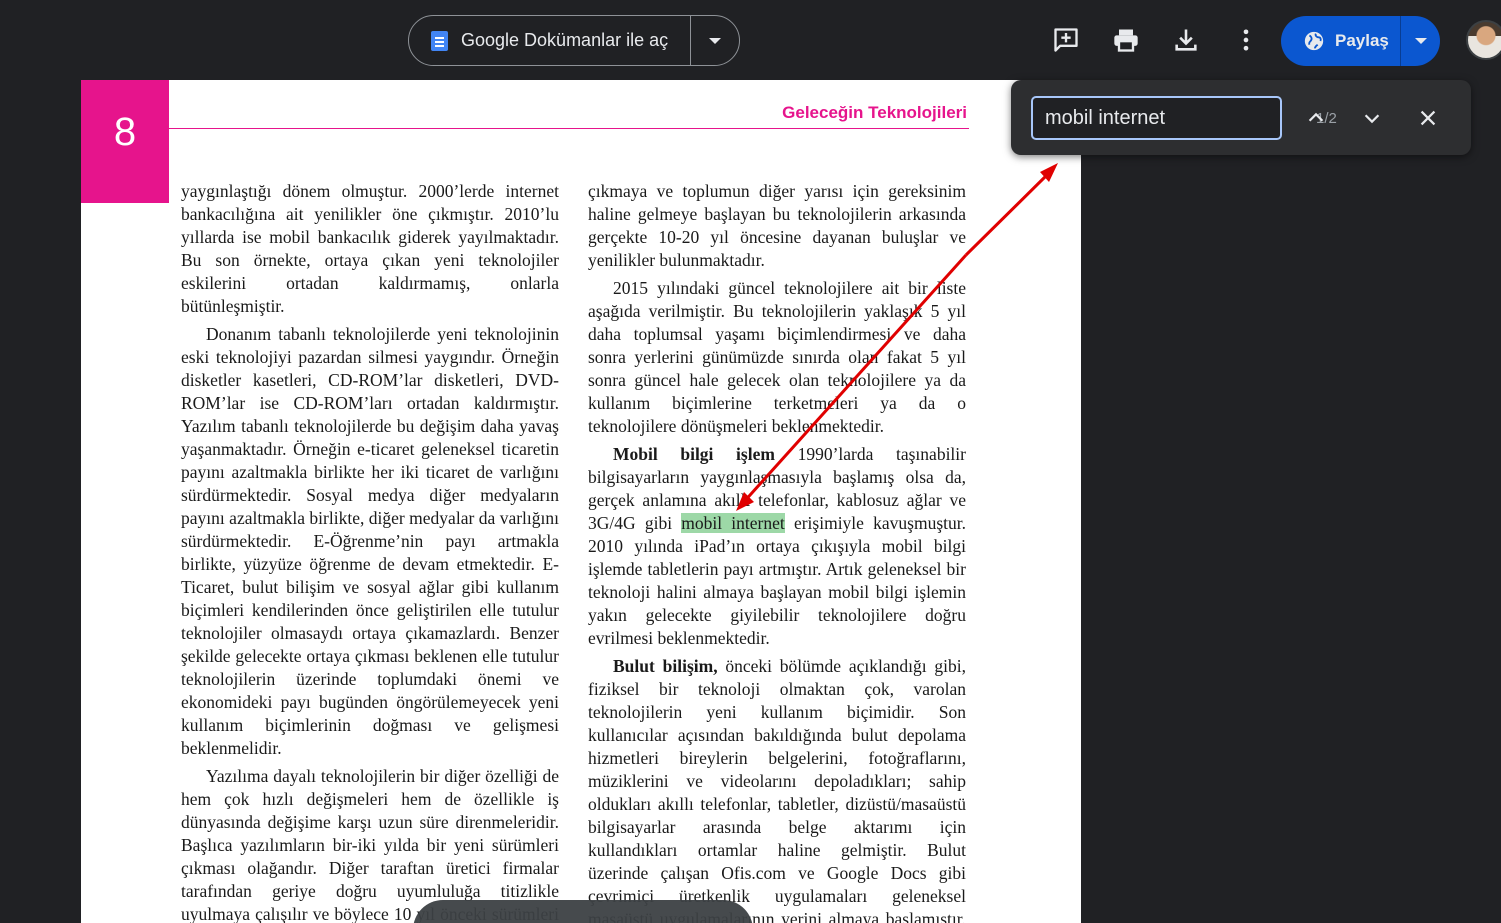  I want to click on find-bar: 1/2, so click(1241, 117).